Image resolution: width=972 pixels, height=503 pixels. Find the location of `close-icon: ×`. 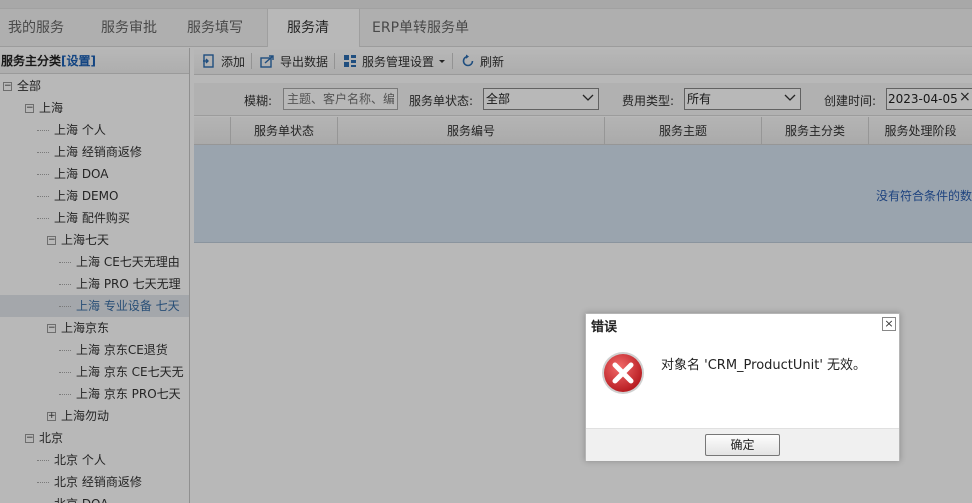

close-icon: × is located at coordinates (889, 324).